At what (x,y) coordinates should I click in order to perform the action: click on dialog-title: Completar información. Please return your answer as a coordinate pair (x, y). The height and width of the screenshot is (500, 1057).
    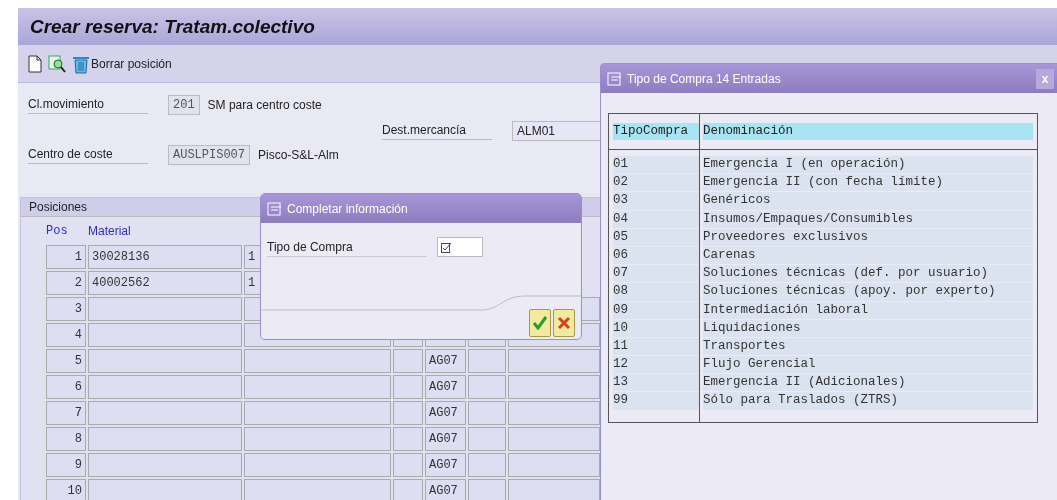
    Looking at the image, I should click on (347, 208).